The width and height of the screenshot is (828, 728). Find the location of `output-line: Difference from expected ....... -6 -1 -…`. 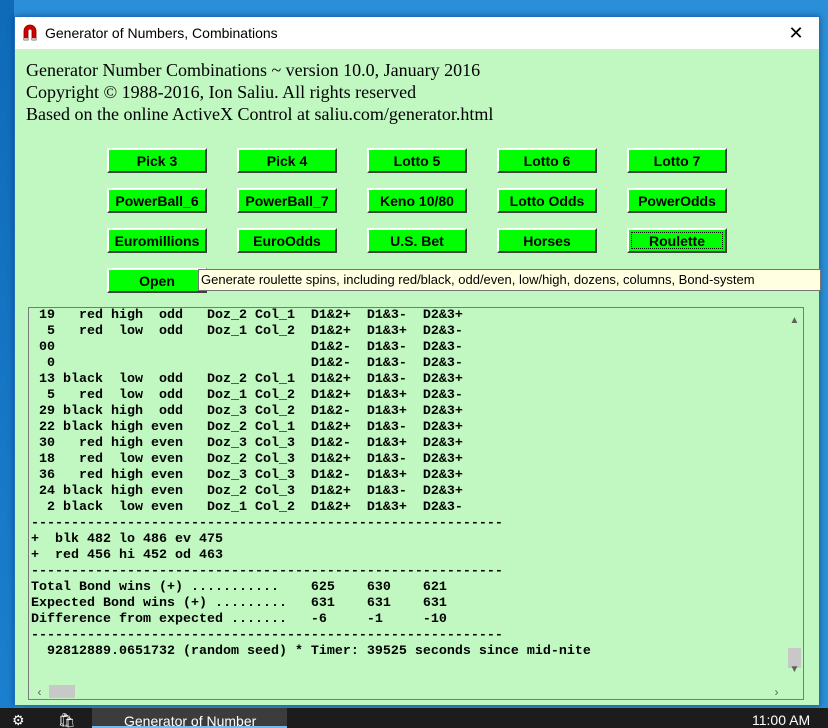

output-line: Difference from expected ....... -6 -1 -… is located at coordinates (239, 619).